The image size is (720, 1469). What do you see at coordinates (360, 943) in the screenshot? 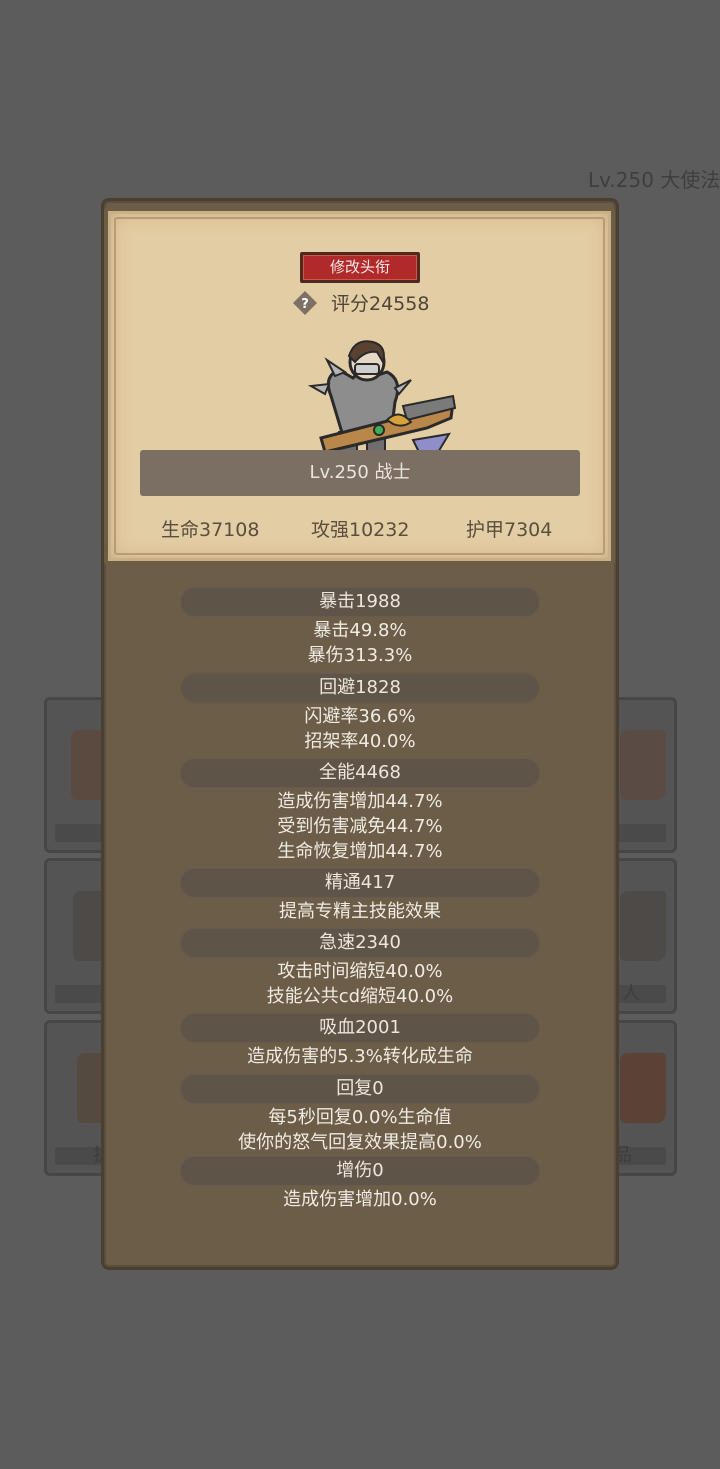
I see `stat-header-haste: 急速2340` at bounding box center [360, 943].